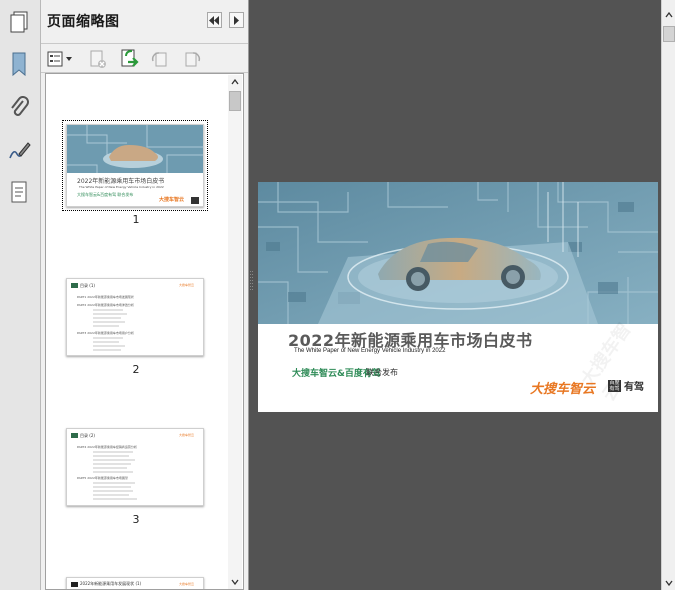 This screenshot has height=590, width=675. Describe the element at coordinates (105, 194) in the screenshot. I see `cover-publisher: 大搜车智云&百度有驾 联合发布` at that location.